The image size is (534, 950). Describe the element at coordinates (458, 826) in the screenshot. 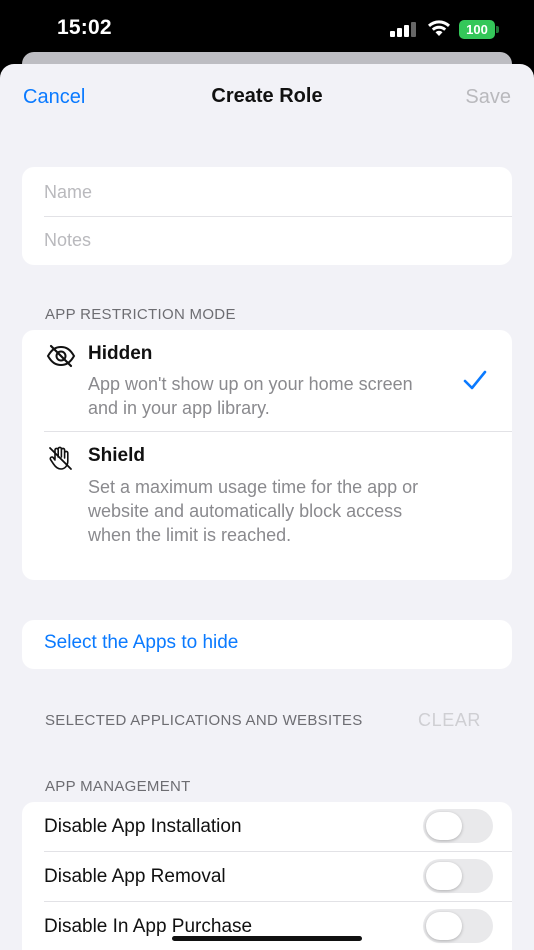

I see `disable-app-installation-toggle` at that location.